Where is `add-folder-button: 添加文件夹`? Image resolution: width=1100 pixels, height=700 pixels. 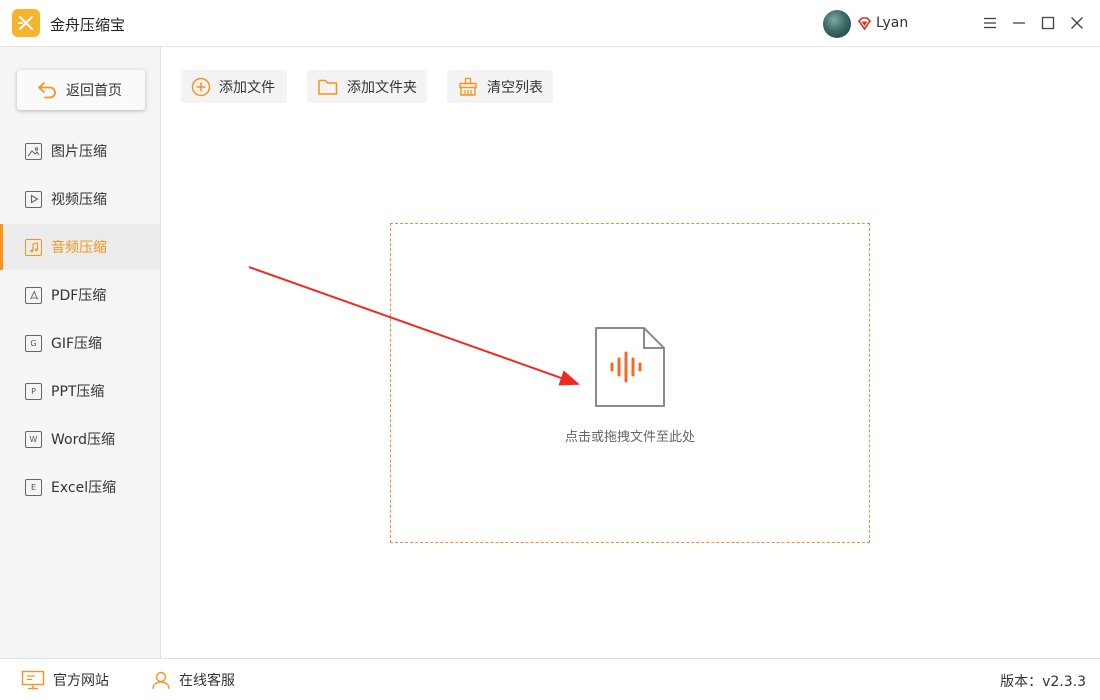
add-folder-button: 添加文件夹 is located at coordinates (367, 86).